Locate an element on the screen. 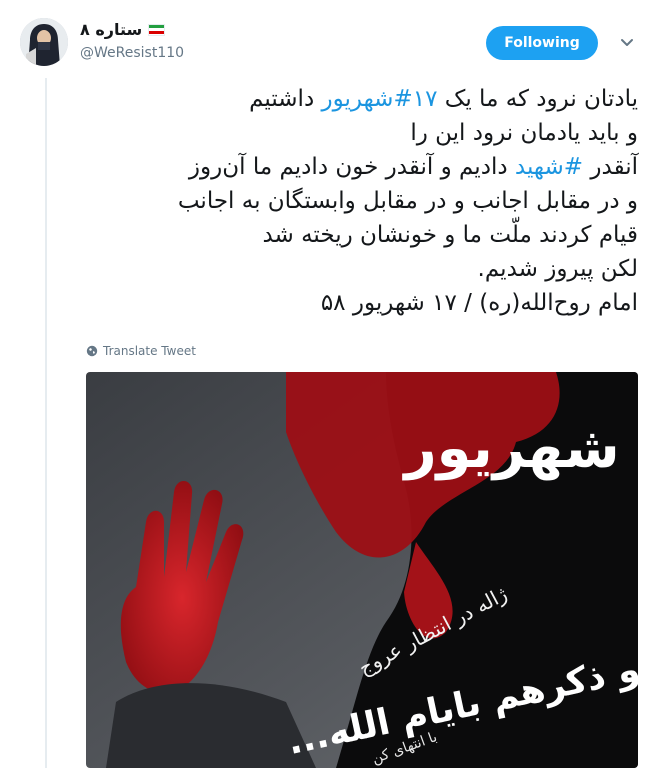 The height and width of the screenshot is (768, 666). translate-tweet-link: Translate Tweet is located at coordinates (141, 351).